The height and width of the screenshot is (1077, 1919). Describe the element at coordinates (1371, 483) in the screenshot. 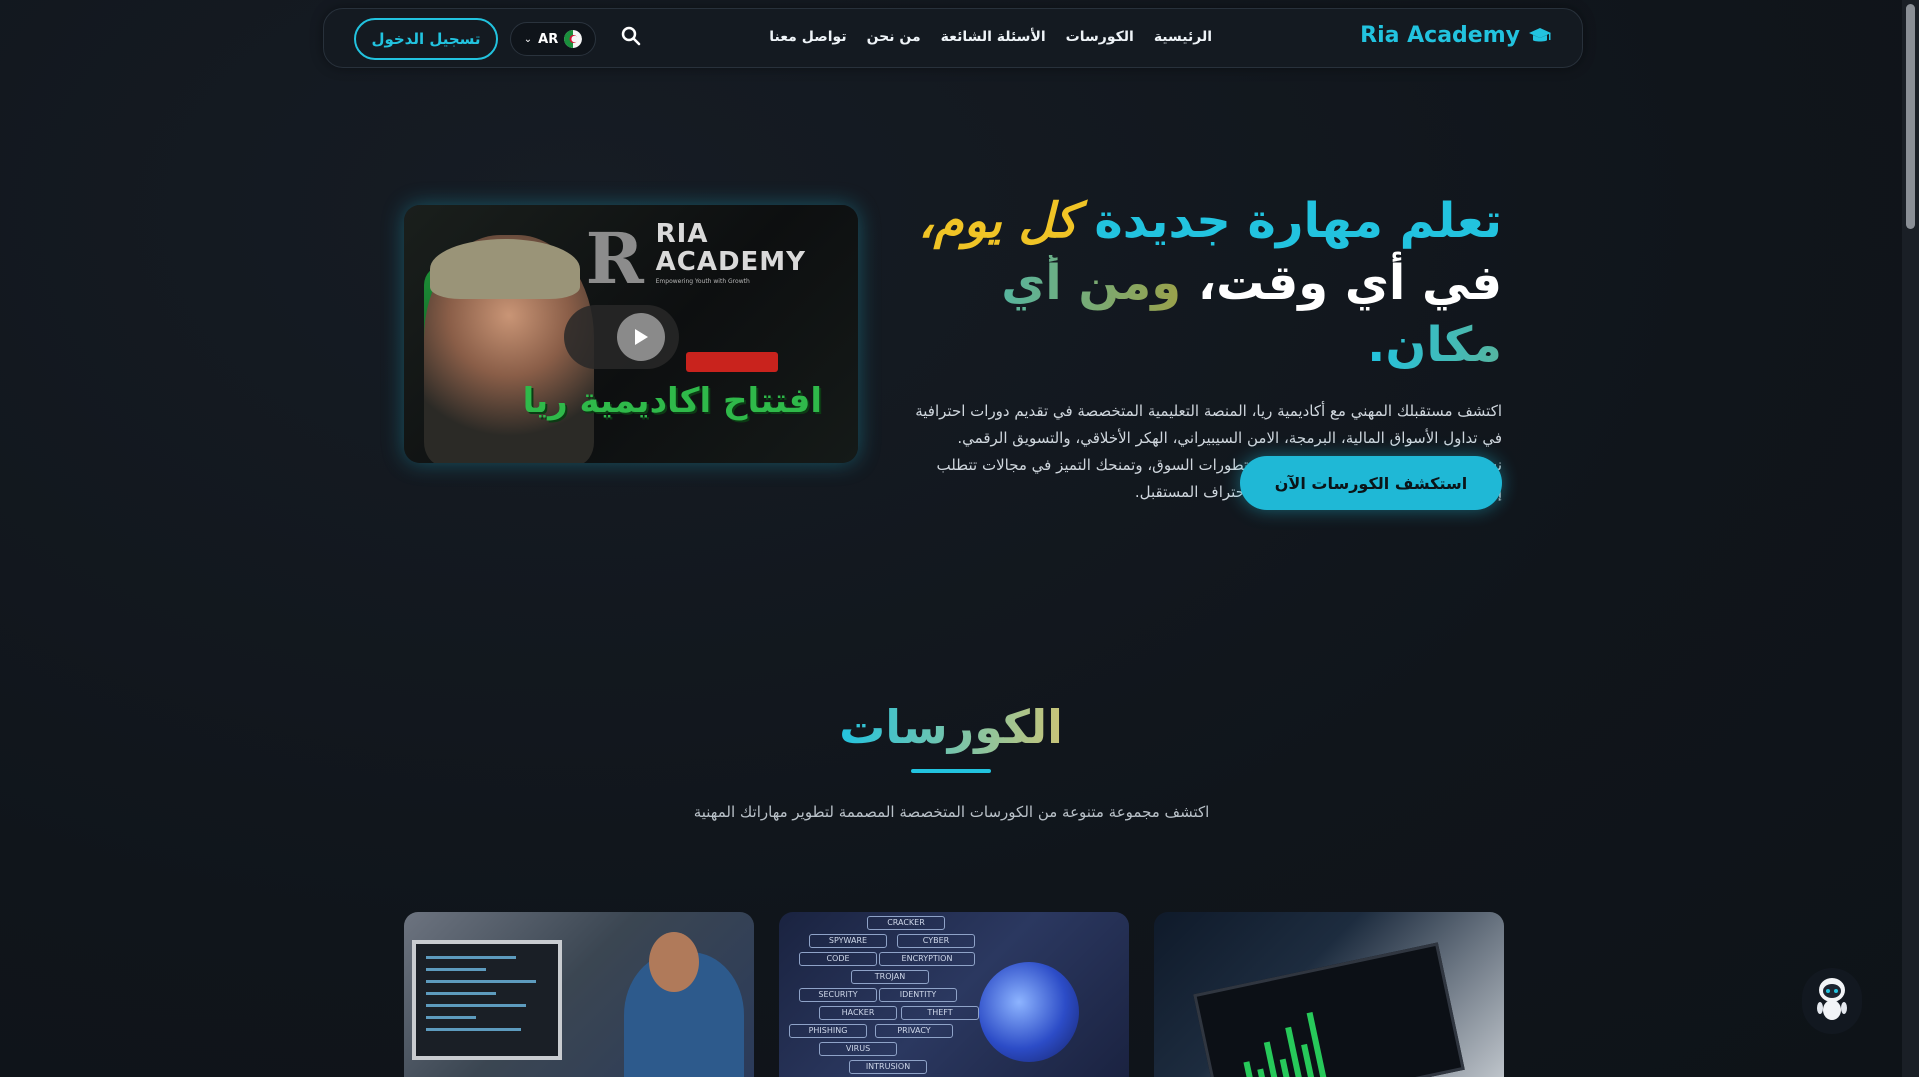

I see `explore-courses-button: استكشف الكورسات الآن` at that location.